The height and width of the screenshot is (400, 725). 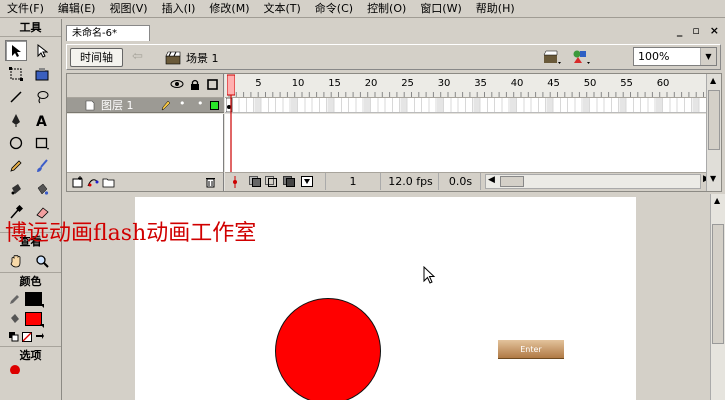 What do you see at coordinates (33, 319) in the screenshot?
I see `fill-color-swatch` at bounding box center [33, 319].